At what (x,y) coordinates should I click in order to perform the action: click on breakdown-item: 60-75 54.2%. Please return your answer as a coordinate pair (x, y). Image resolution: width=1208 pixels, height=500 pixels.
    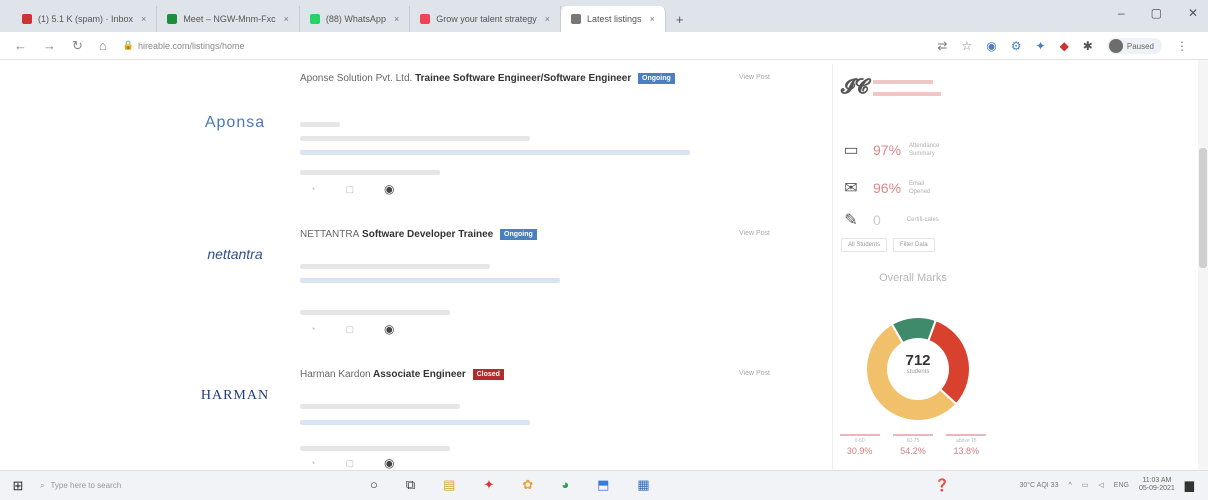
    Looking at the image, I should click on (912, 445).